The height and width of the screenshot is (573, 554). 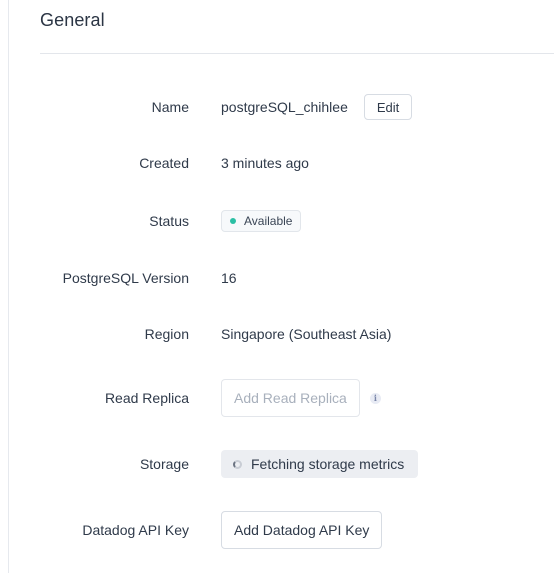 What do you see at coordinates (146, 398) in the screenshot?
I see `read-replica-label: Read Replica` at bounding box center [146, 398].